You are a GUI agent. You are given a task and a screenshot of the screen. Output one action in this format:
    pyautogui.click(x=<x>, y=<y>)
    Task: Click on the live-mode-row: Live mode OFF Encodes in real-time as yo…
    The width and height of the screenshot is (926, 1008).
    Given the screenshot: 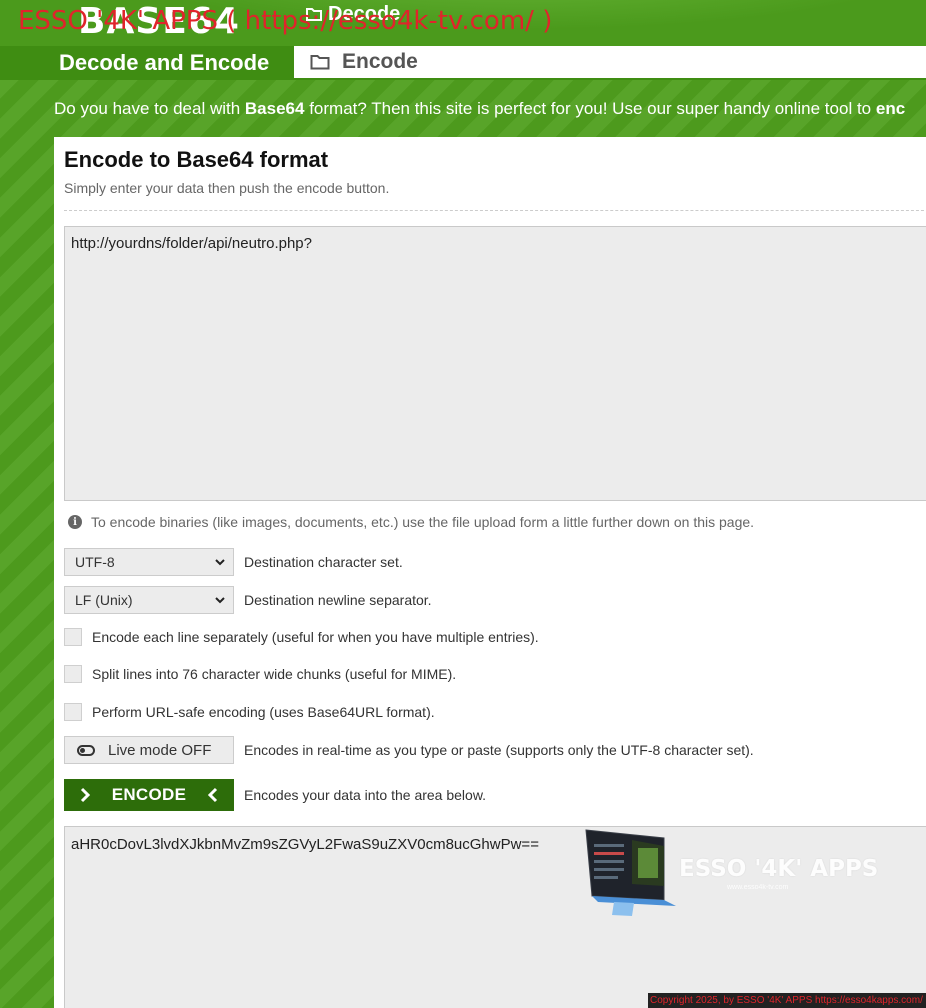 What is the action you would take?
    pyautogui.click(x=409, y=750)
    